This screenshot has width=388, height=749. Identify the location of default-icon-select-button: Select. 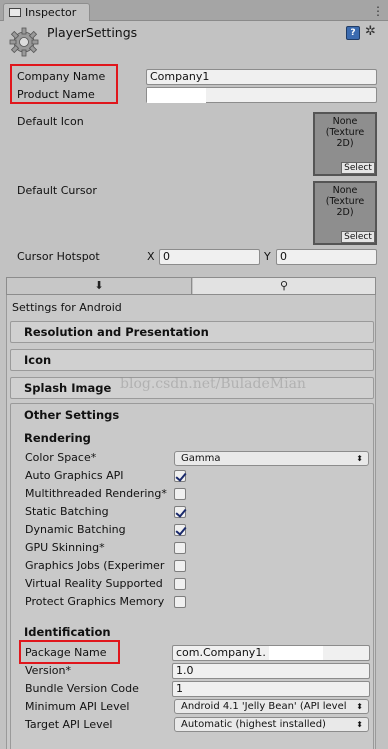
(358, 168).